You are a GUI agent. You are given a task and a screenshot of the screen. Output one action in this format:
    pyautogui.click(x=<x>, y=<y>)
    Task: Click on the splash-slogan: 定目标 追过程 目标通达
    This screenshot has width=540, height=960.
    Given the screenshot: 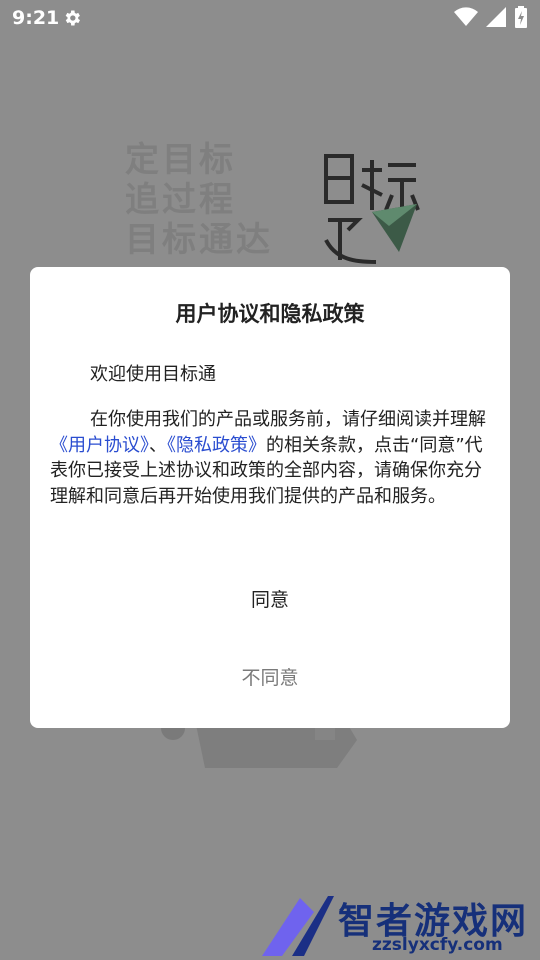 What is the action you would take?
    pyautogui.click(x=199, y=200)
    